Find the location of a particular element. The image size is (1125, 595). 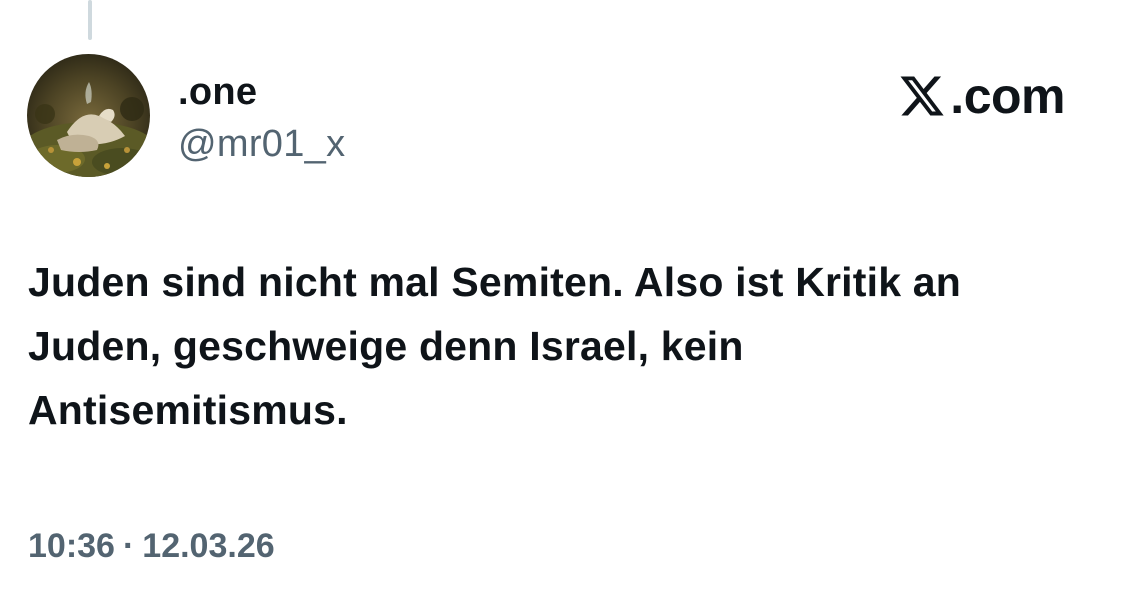

tweet-timestamp: 10:36 · 12.03.26 is located at coordinates (151, 546).